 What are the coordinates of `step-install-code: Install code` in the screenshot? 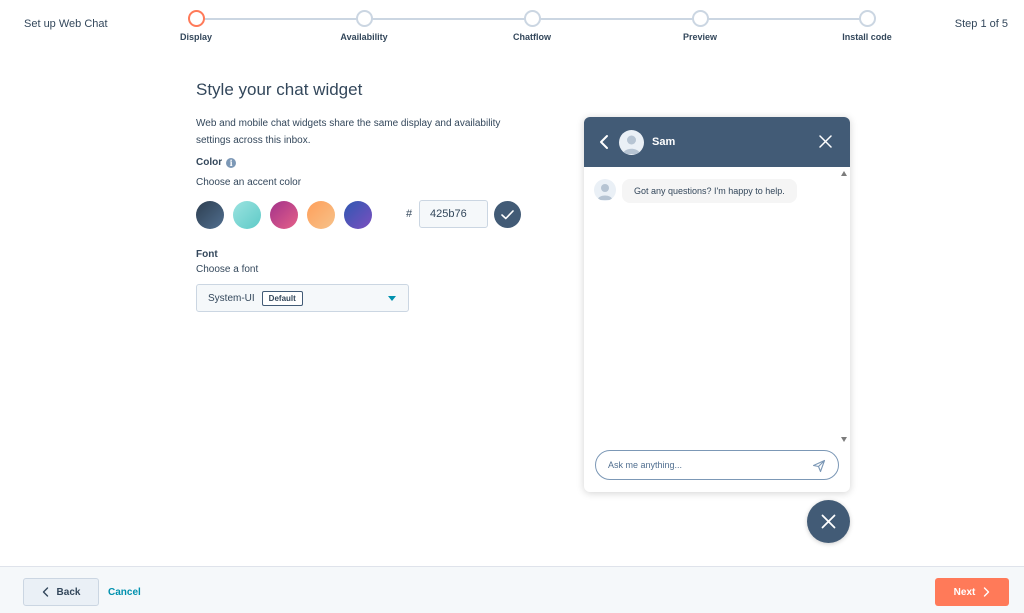 It's located at (867, 26).